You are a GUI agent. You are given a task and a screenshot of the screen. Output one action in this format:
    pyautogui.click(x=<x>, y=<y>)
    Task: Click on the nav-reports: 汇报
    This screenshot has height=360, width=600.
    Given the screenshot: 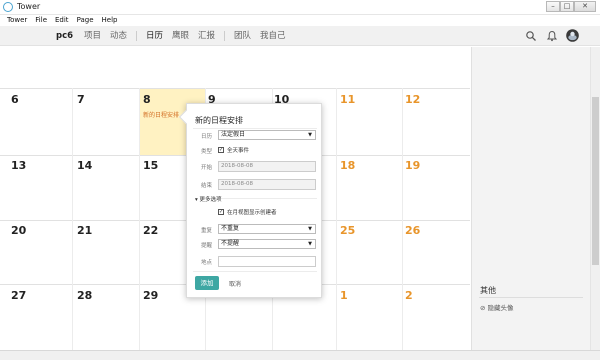 What is the action you would take?
    pyautogui.click(x=206, y=36)
    